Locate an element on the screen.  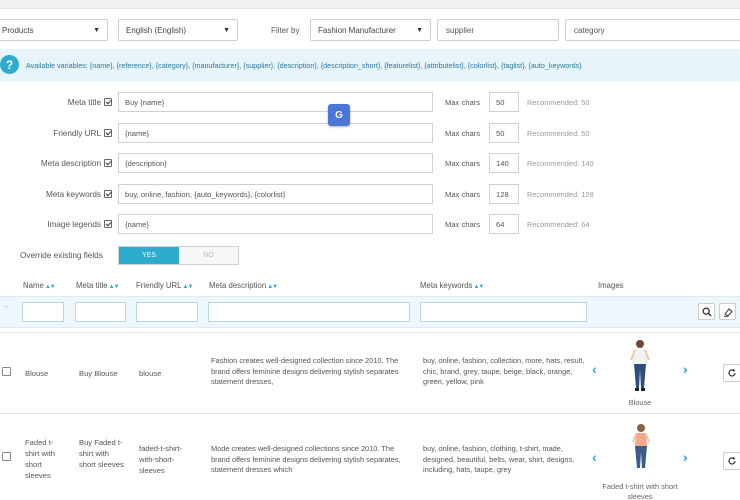
image-caption: Faded t-shirt with short sleeves is located at coordinates (640, 491).